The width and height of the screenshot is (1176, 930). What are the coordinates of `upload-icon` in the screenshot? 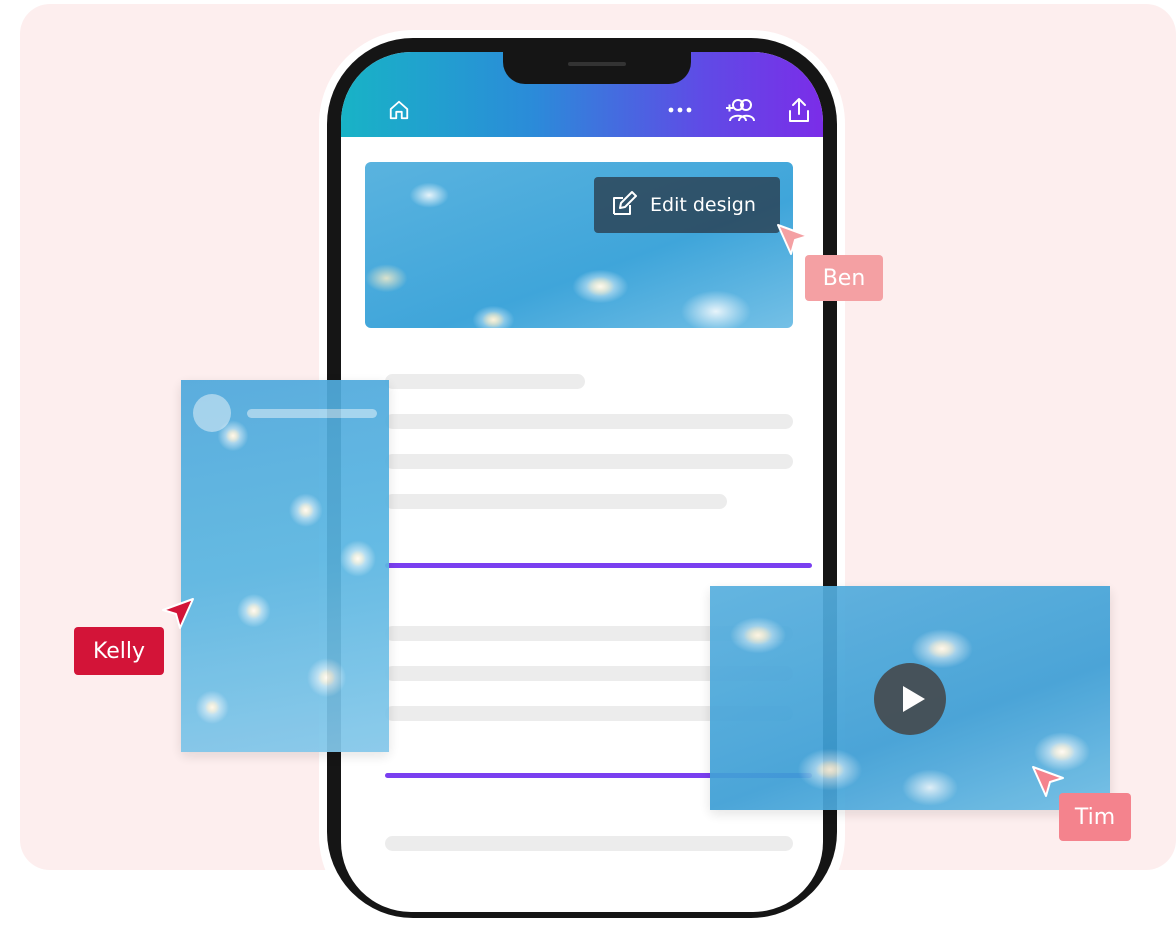 It's located at (799, 110).